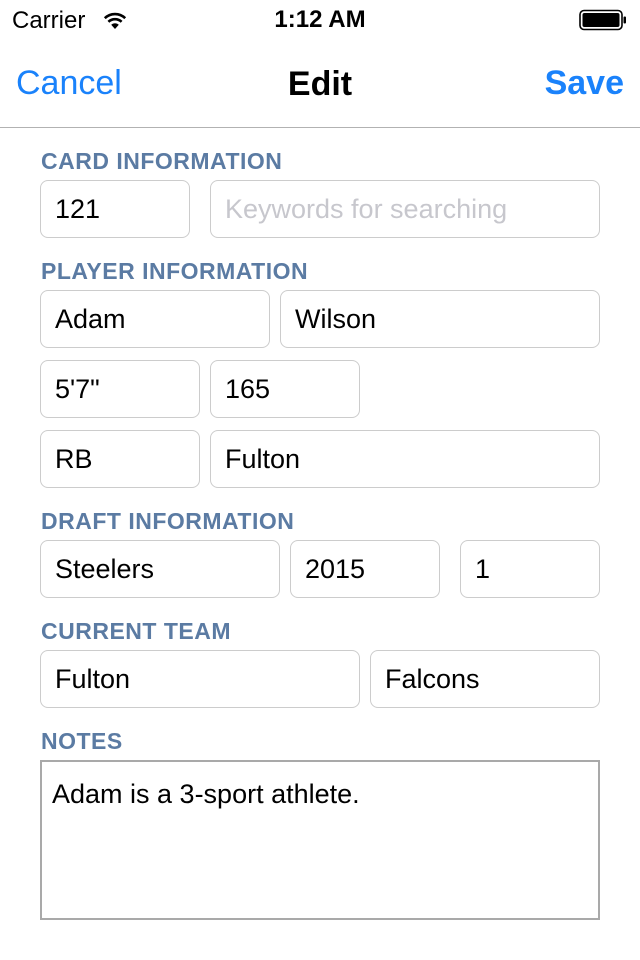 The height and width of the screenshot is (960, 640). What do you see at coordinates (440, 319) in the screenshot?
I see `last-name-field: Wilson` at bounding box center [440, 319].